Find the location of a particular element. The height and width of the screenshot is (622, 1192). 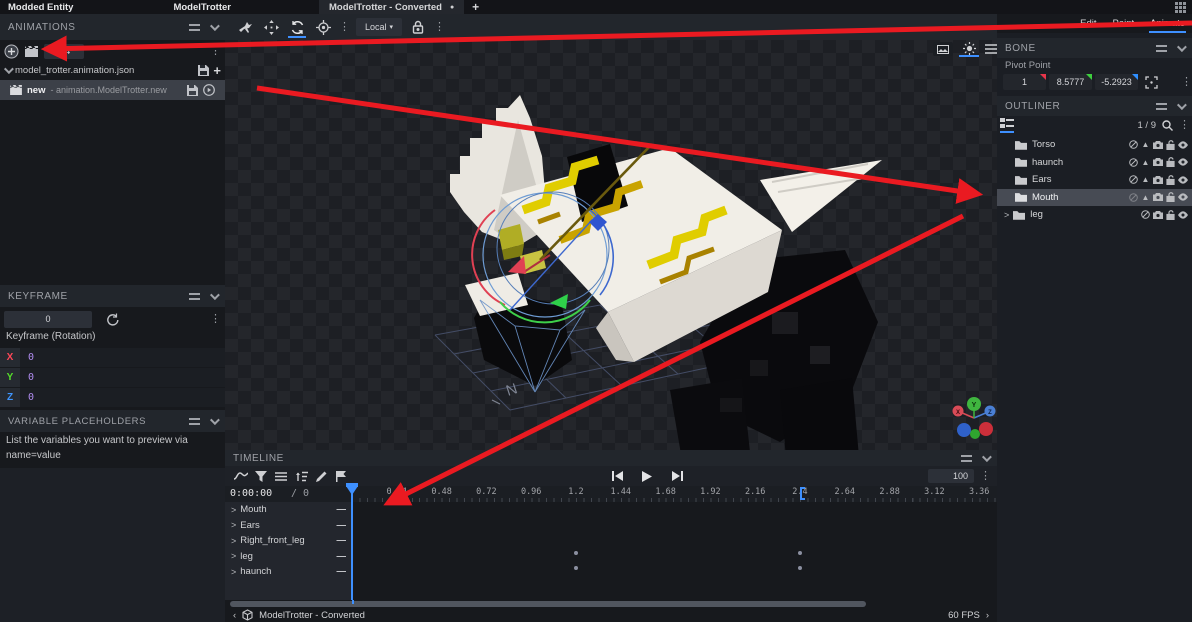

channel-ears: > Ears — is located at coordinates (288, 526).